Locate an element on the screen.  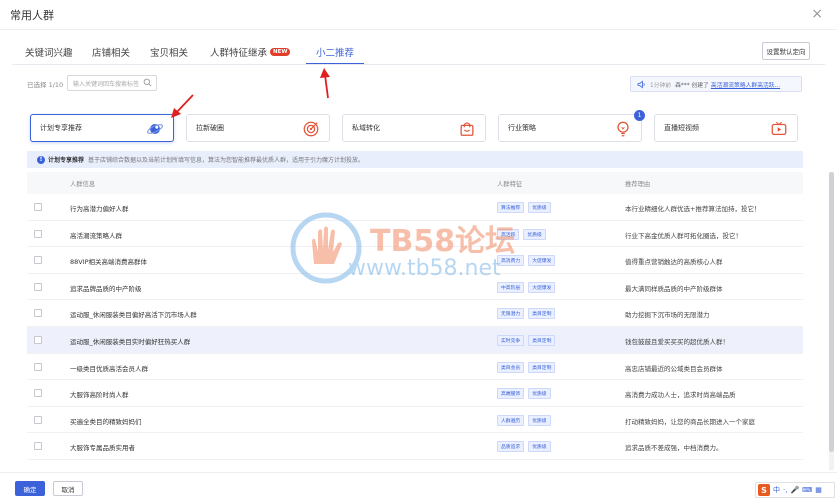
selected-count: 已选择 1/10 is located at coordinates (45, 85).